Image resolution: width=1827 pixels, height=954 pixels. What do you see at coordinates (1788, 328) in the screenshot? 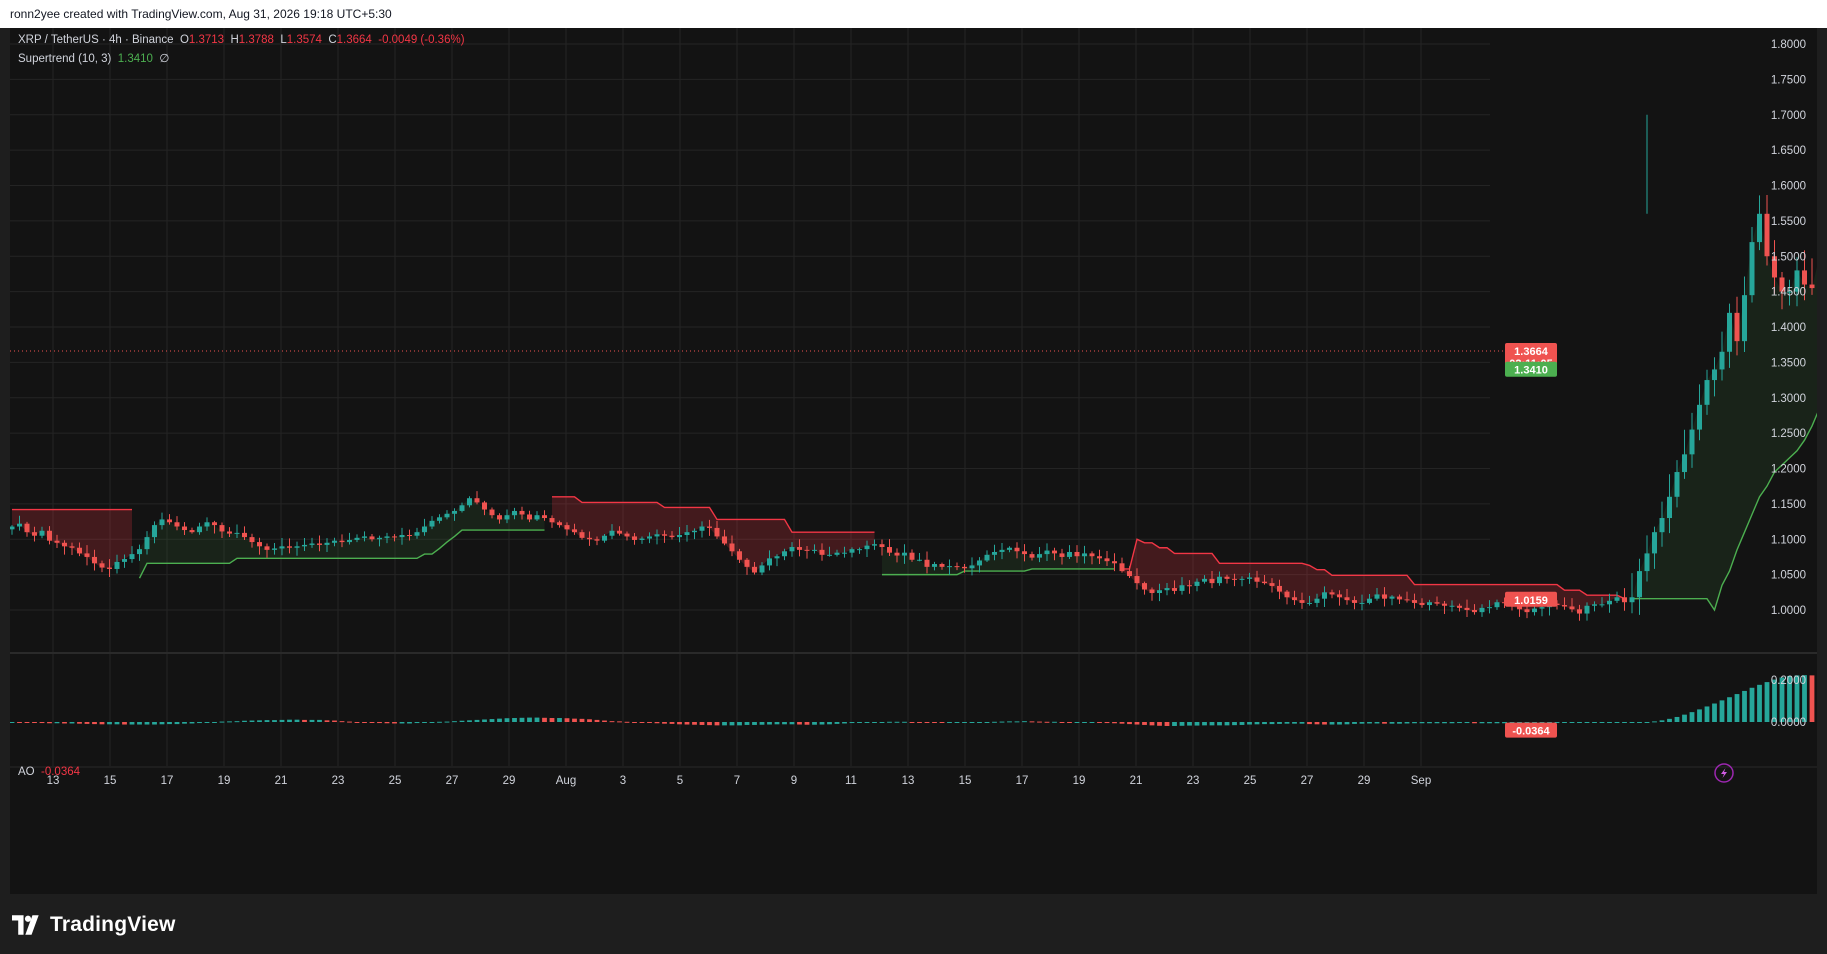
I see `price-tick-label: 1.4000` at bounding box center [1788, 328].